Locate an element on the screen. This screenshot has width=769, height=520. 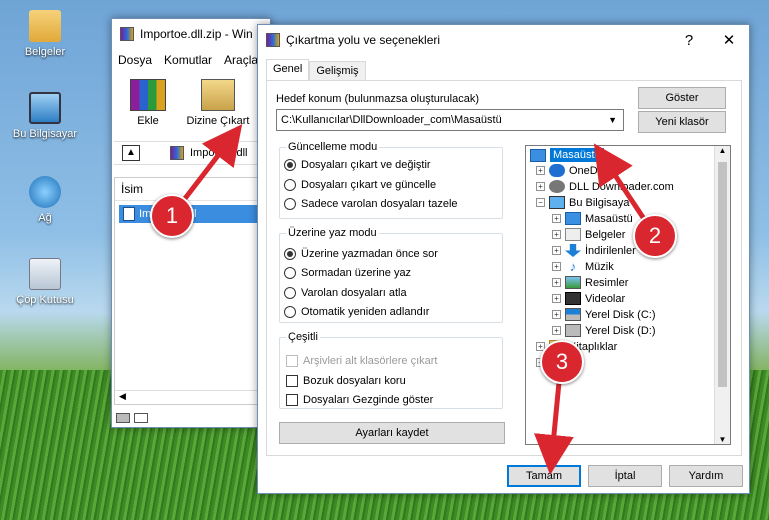
step-badge-3: 3 is located at coordinates (562, 362).